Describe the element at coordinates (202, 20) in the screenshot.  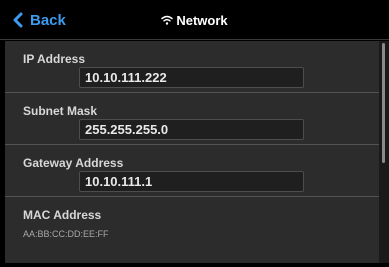
I see `page-title-text: Network` at that location.